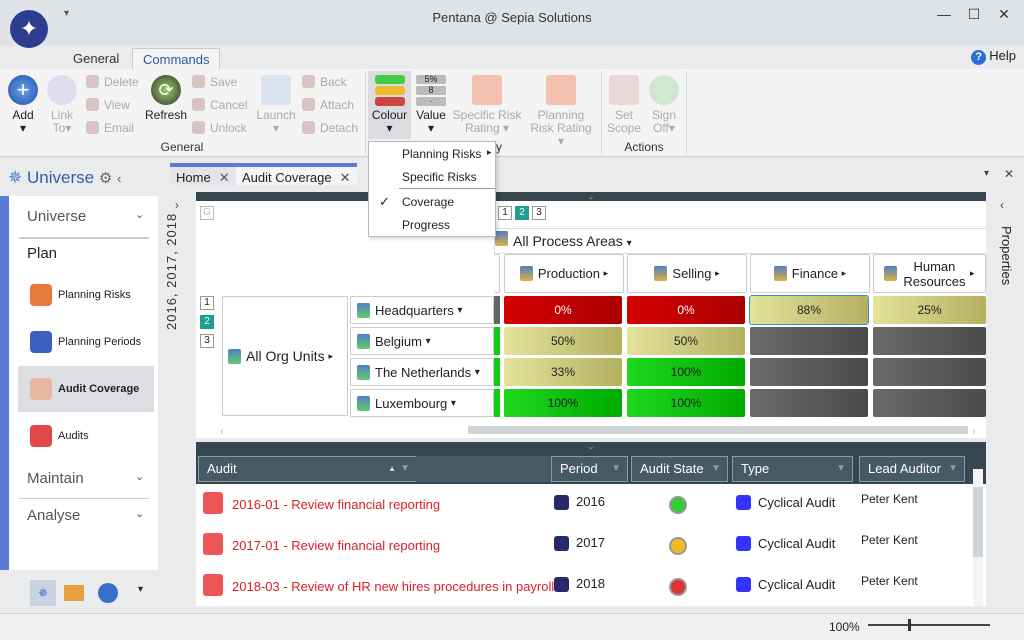  I want to click on collapse-bar: ⌄, so click(591, 196).